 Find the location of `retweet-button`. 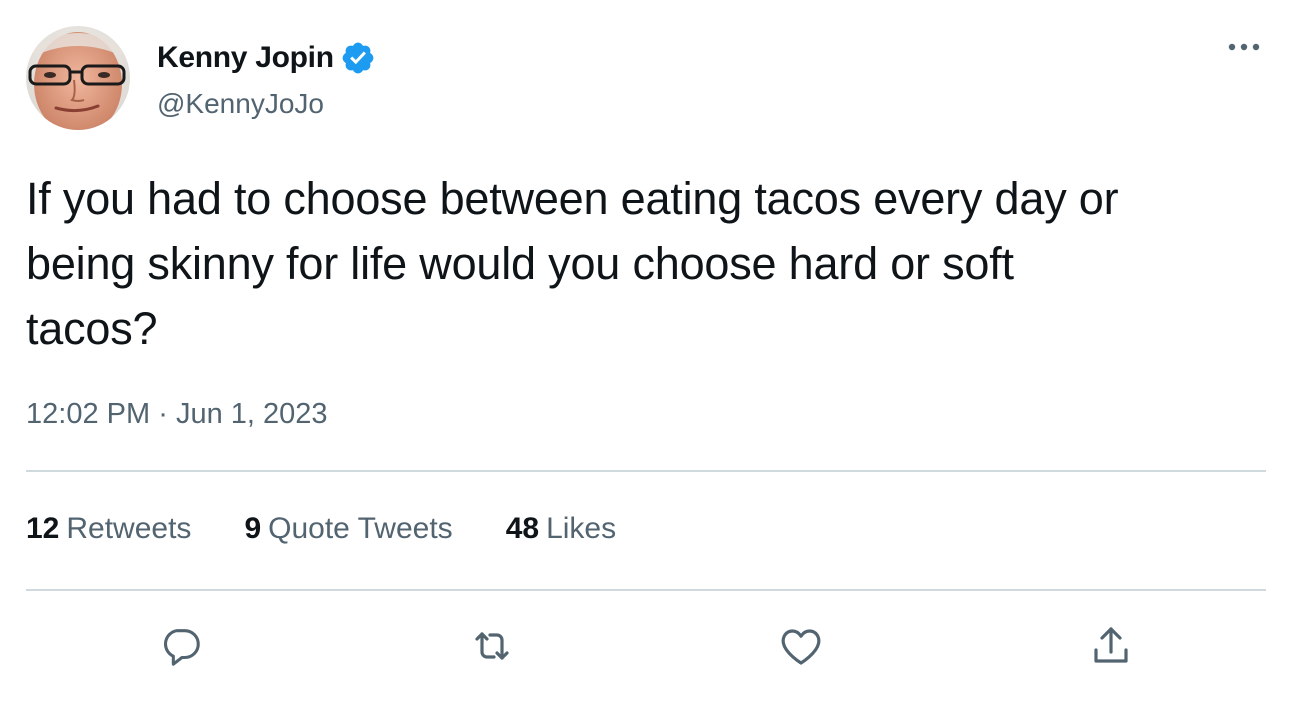

retweet-button is located at coordinates (492, 646).